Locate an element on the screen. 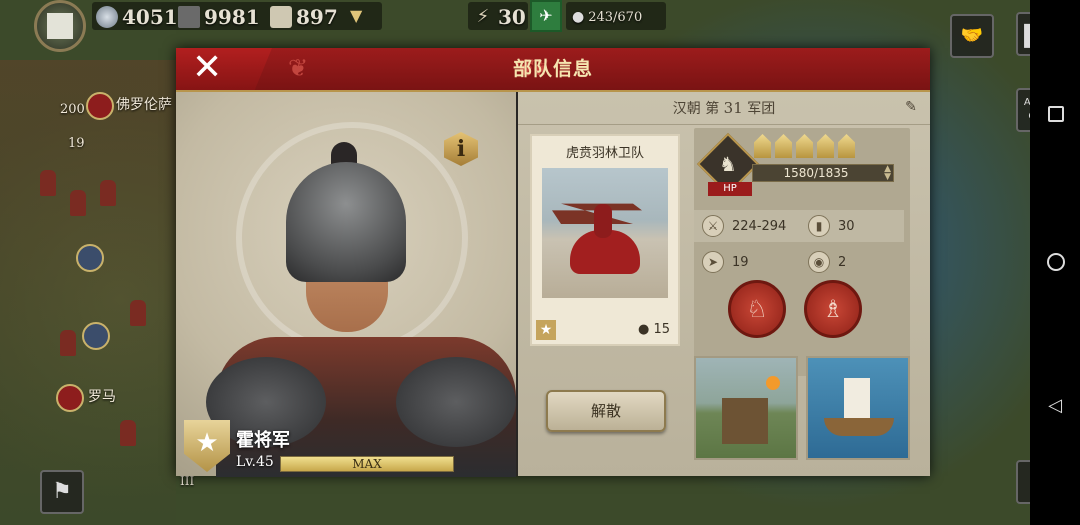 Image resolution: width=1080 pixels, height=525 pixels. ship-hull is located at coordinates (859, 427).